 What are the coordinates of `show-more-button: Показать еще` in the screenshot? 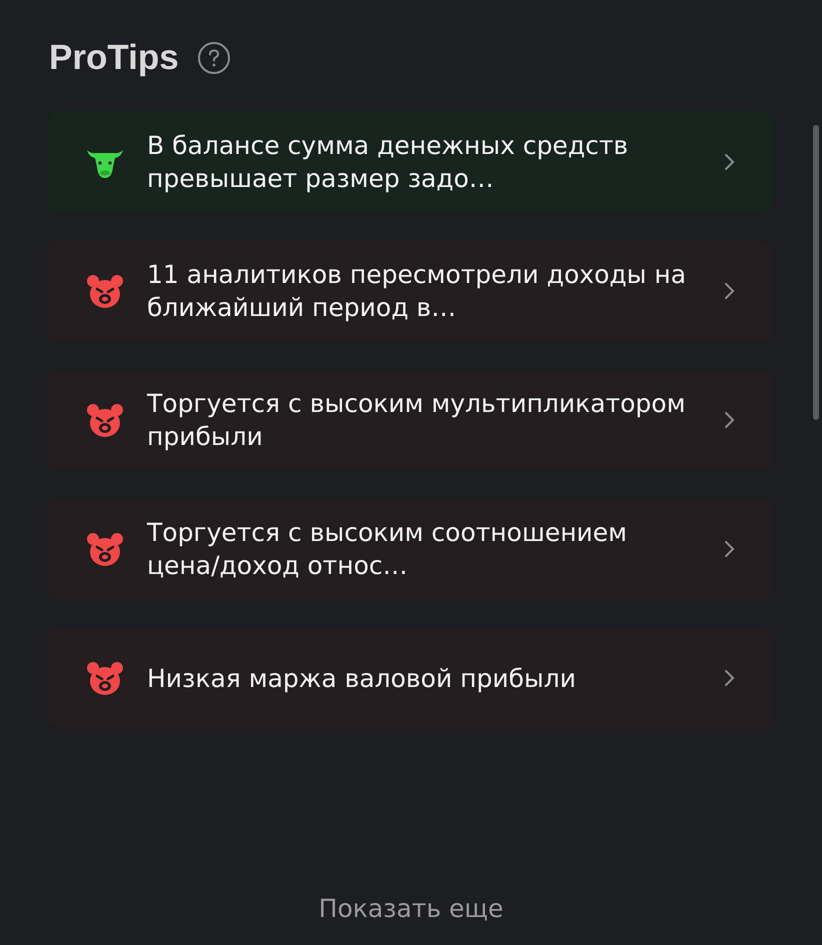 It's located at (411, 908).